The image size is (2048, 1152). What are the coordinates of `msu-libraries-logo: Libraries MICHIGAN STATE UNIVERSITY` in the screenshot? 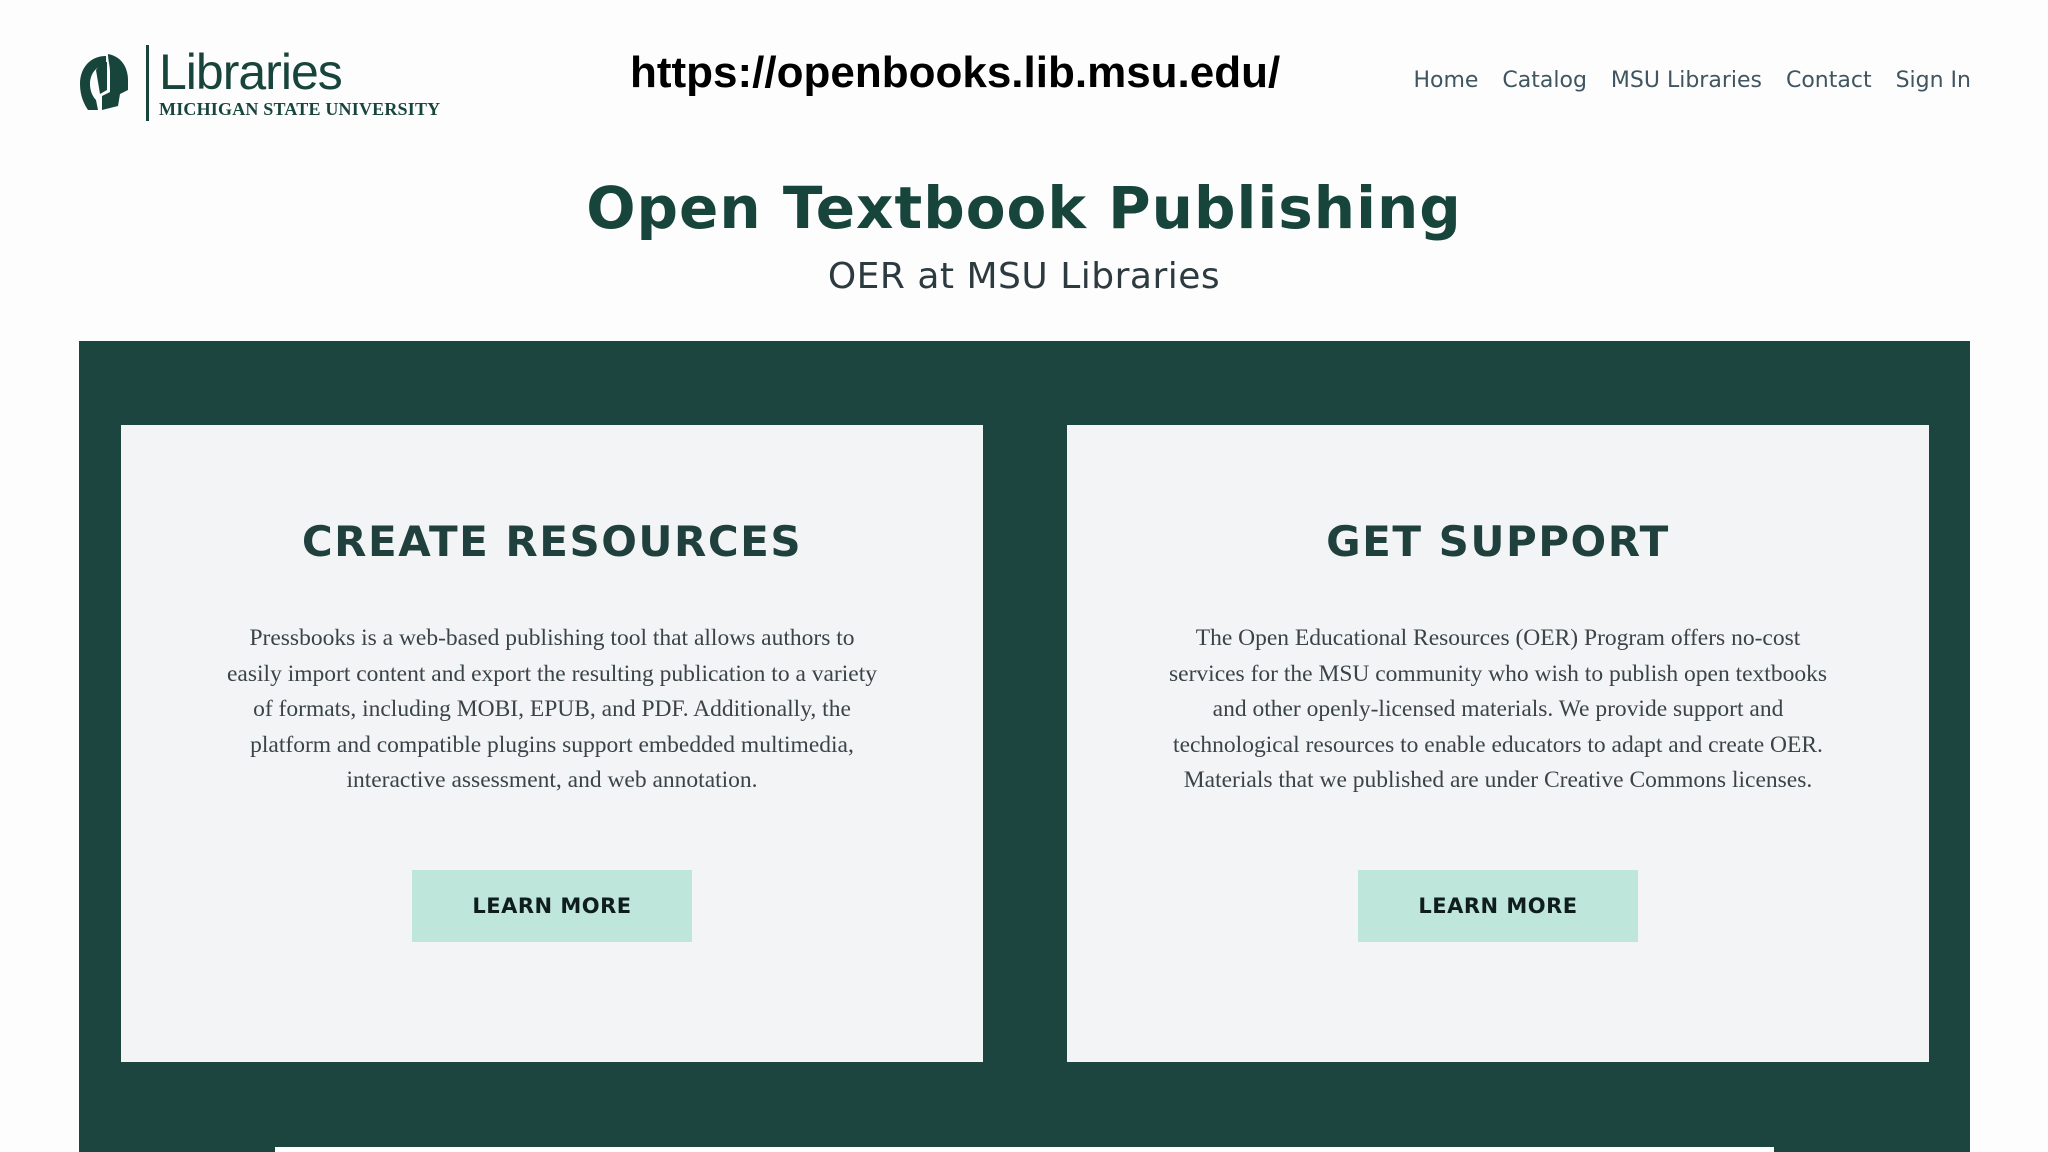 It's located at (258, 83).